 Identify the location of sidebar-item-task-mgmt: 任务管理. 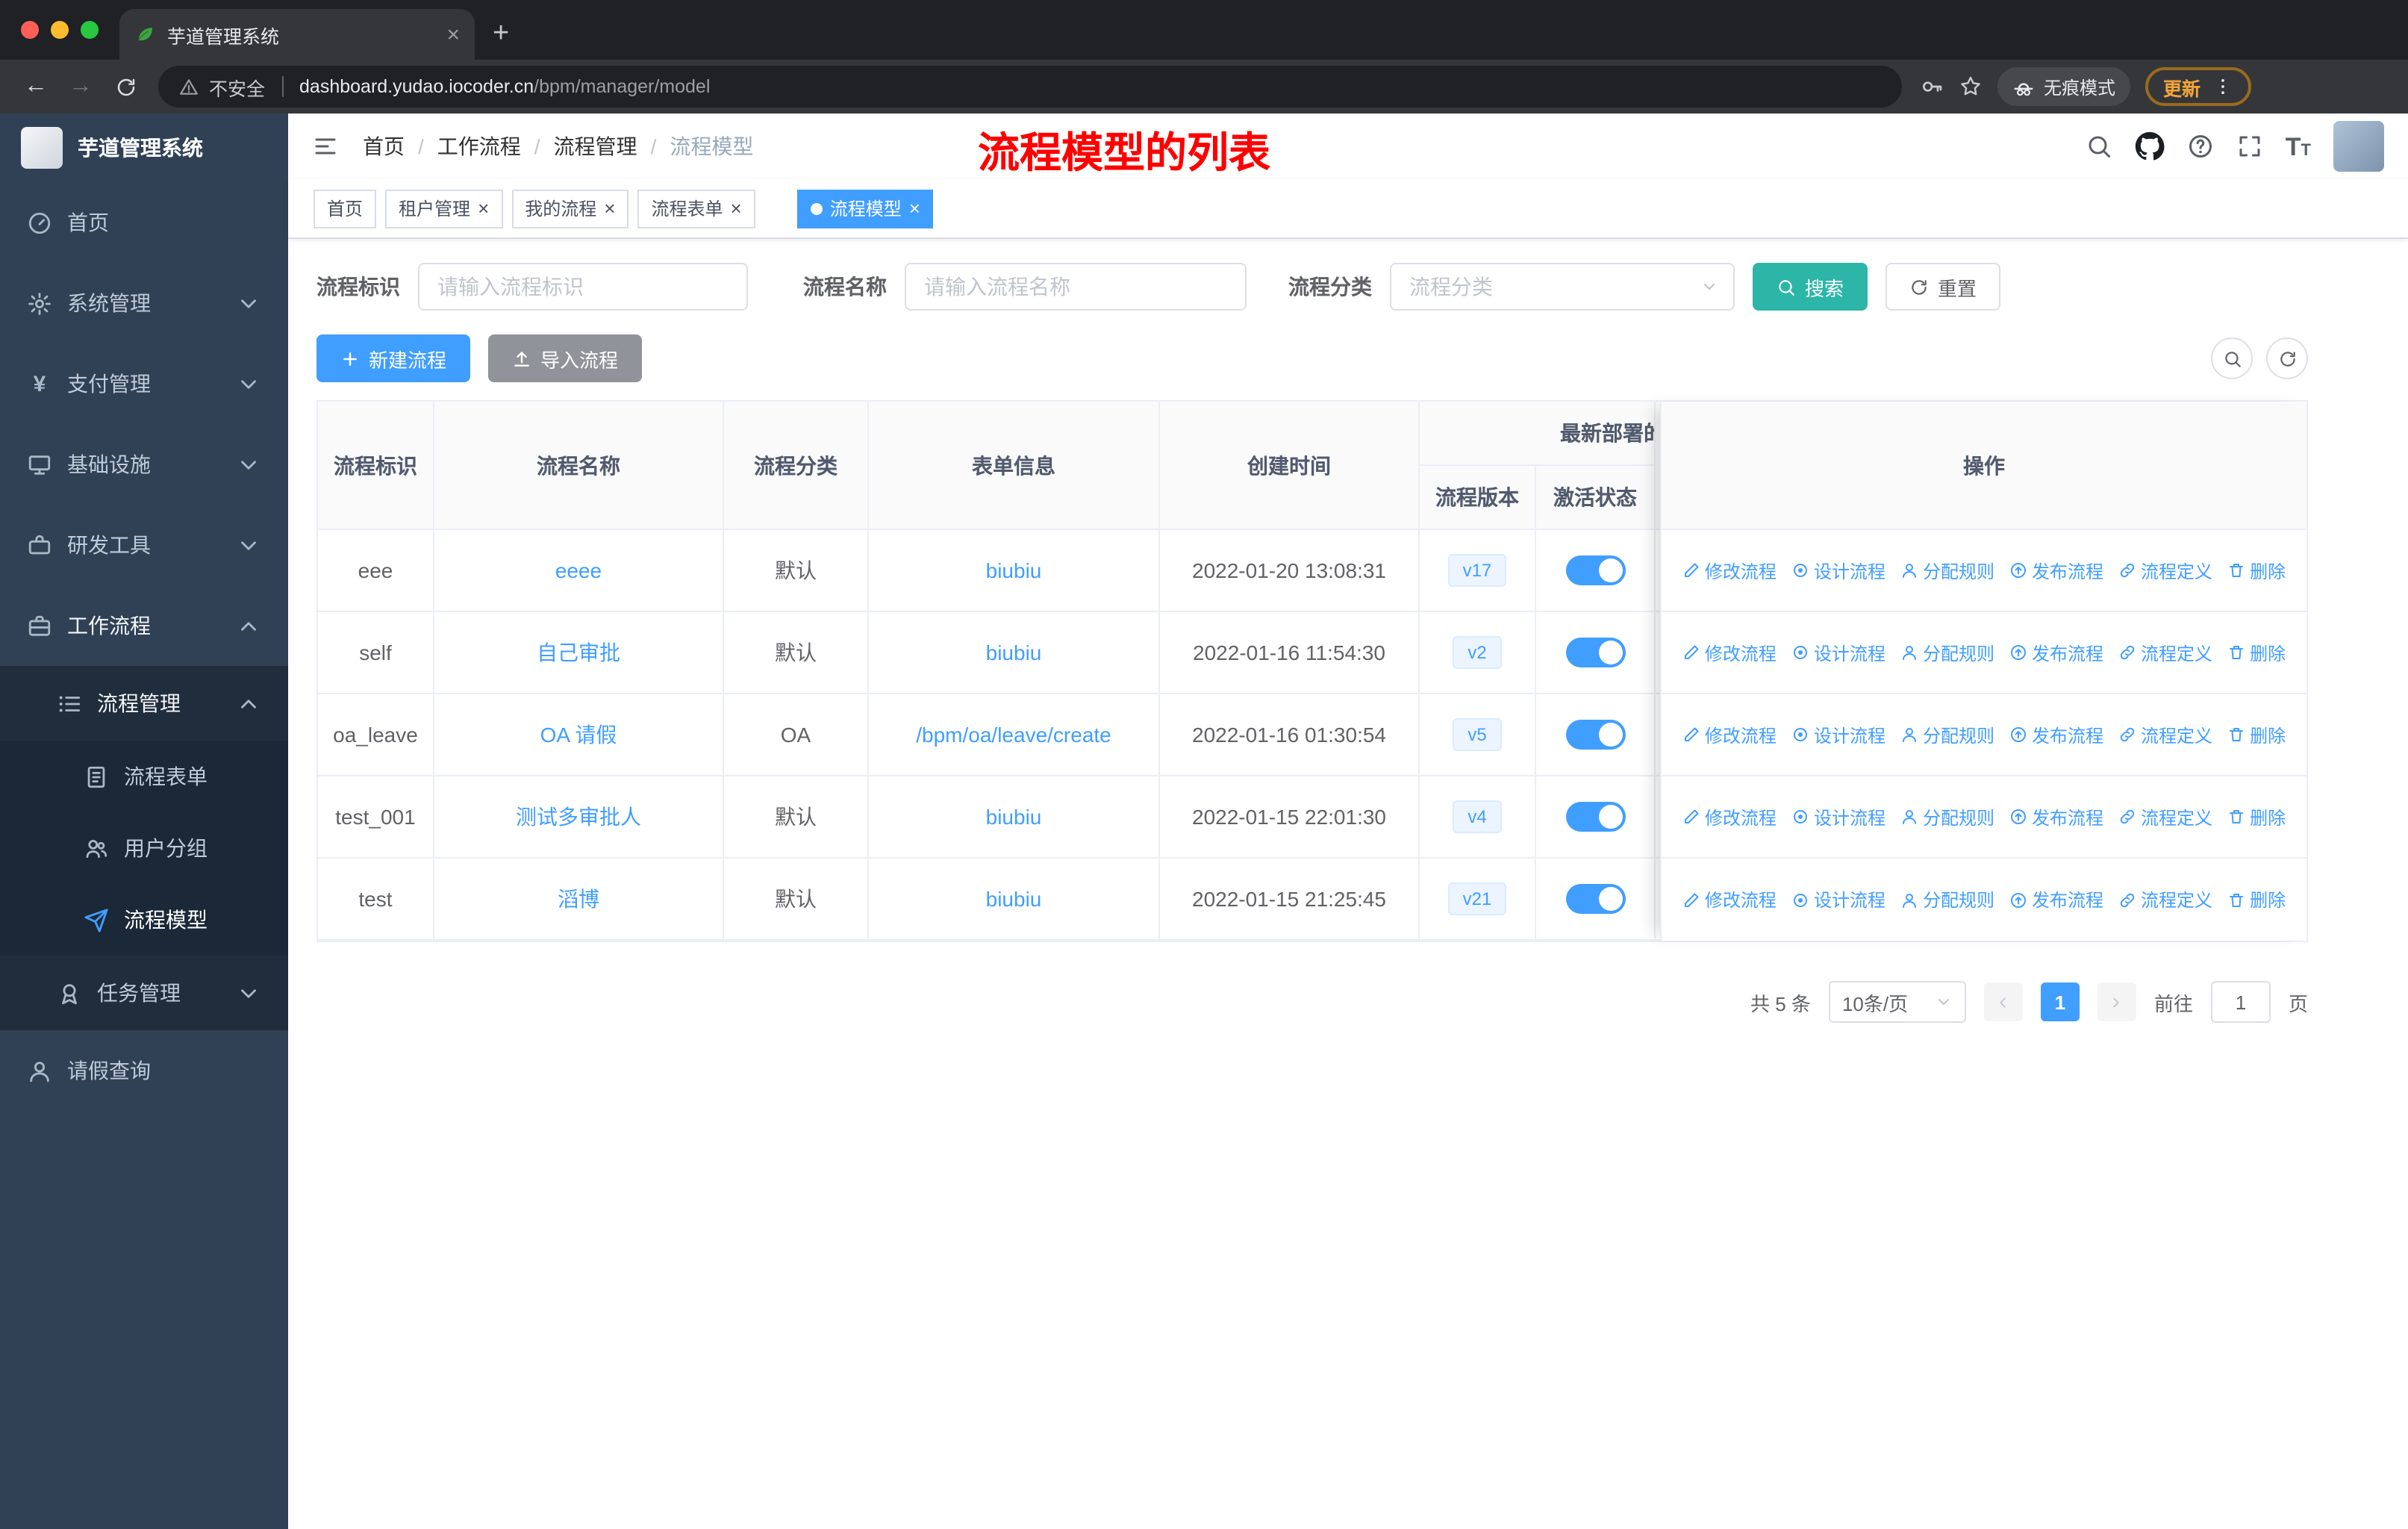
(144, 993).